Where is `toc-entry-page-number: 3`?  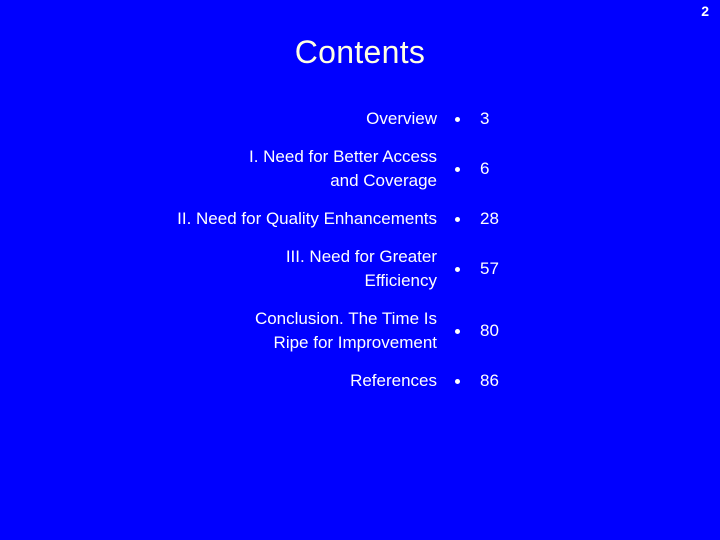
toc-entry-page-number: 3 is located at coordinates (485, 118).